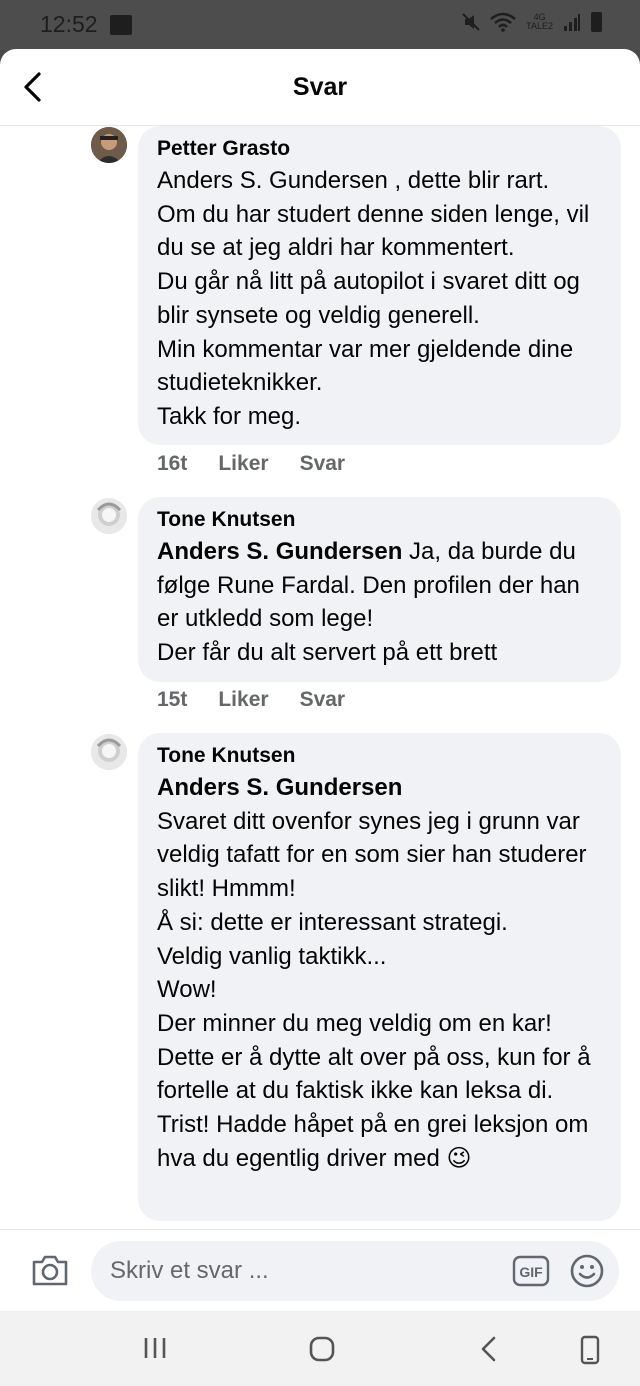 The width and height of the screenshot is (640, 1386). What do you see at coordinates (380, 149) in the screenshot?
I see `comment-author: Petter Grasto` at bounding box center [380, 149].